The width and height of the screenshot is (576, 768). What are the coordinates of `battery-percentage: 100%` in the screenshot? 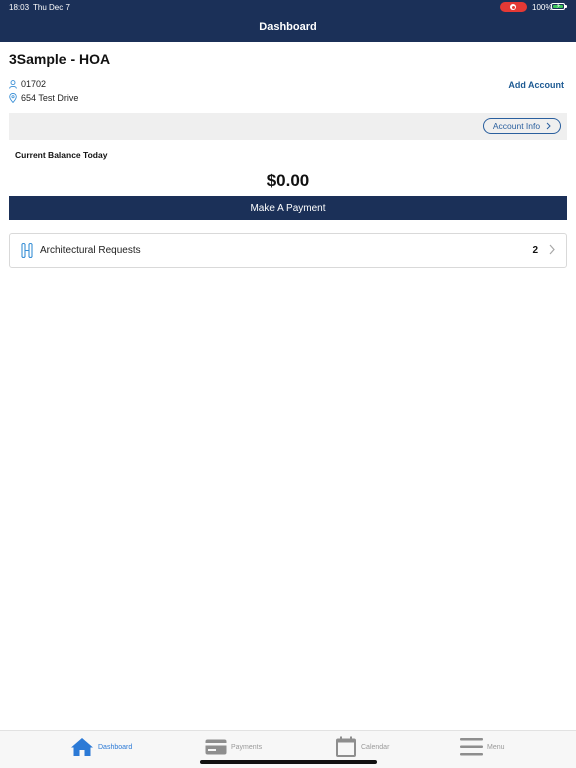 It's located at (542, 7).